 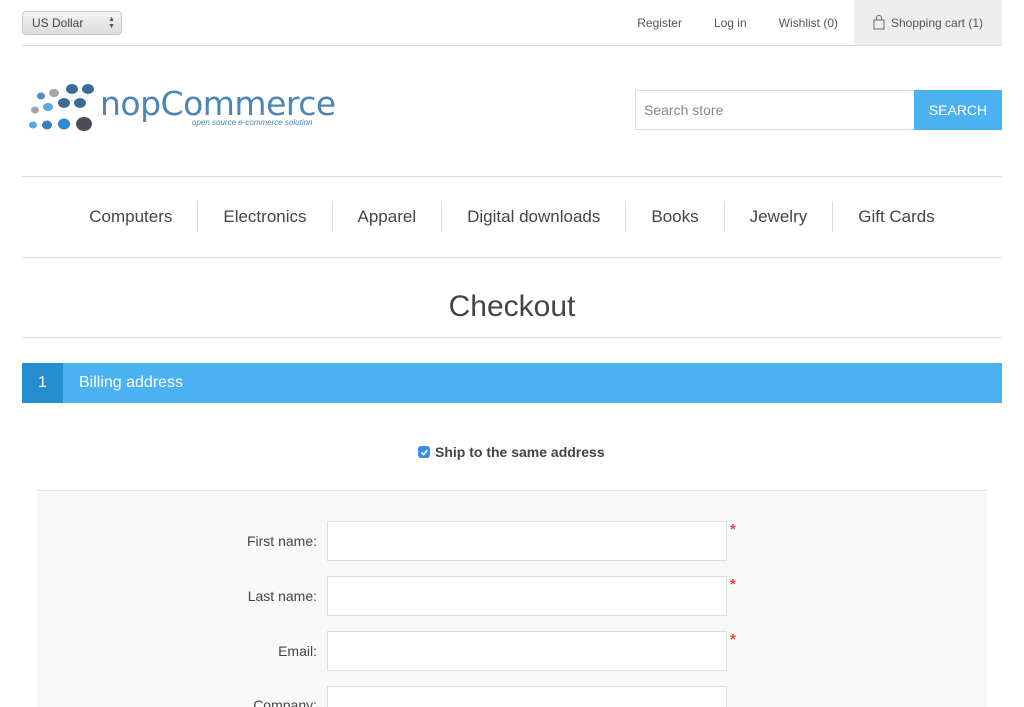 I want to click on first-name-field, so click(x=527, y=541).